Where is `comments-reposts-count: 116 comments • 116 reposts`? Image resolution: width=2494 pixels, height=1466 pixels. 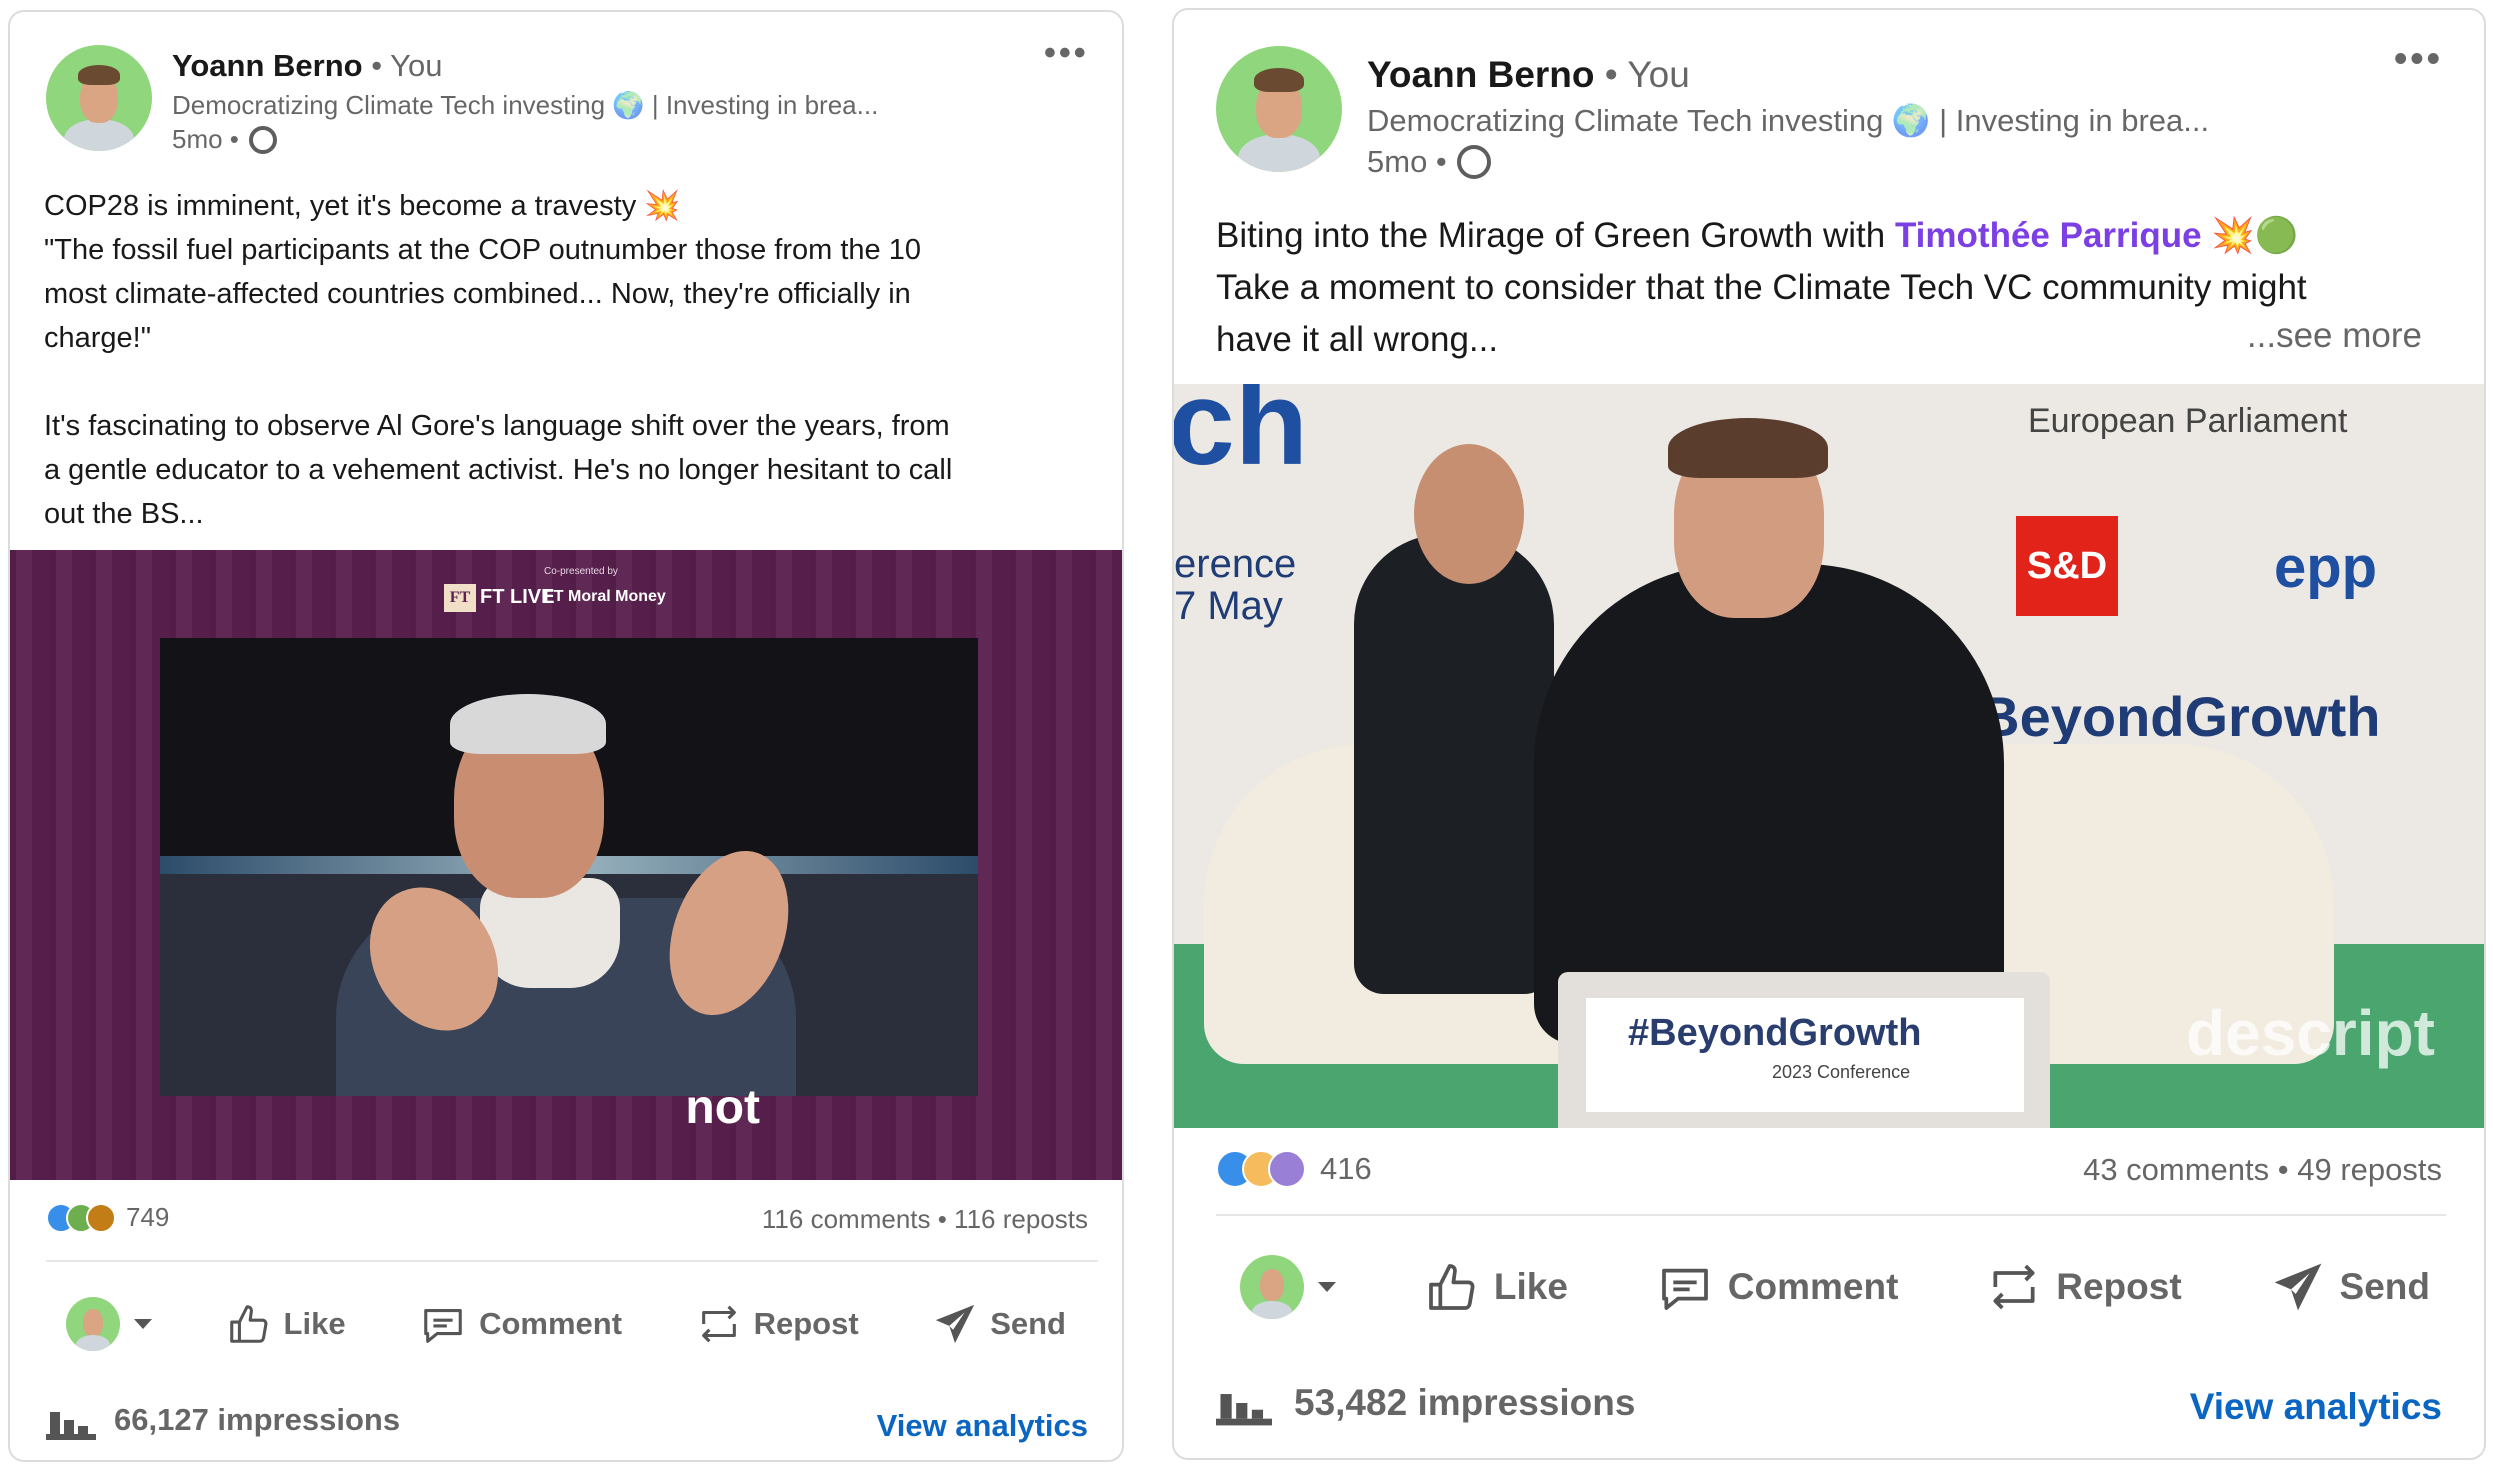 comments-reposts-count: 116 comments • 116 reposts is located at coordinates (925, 1219).